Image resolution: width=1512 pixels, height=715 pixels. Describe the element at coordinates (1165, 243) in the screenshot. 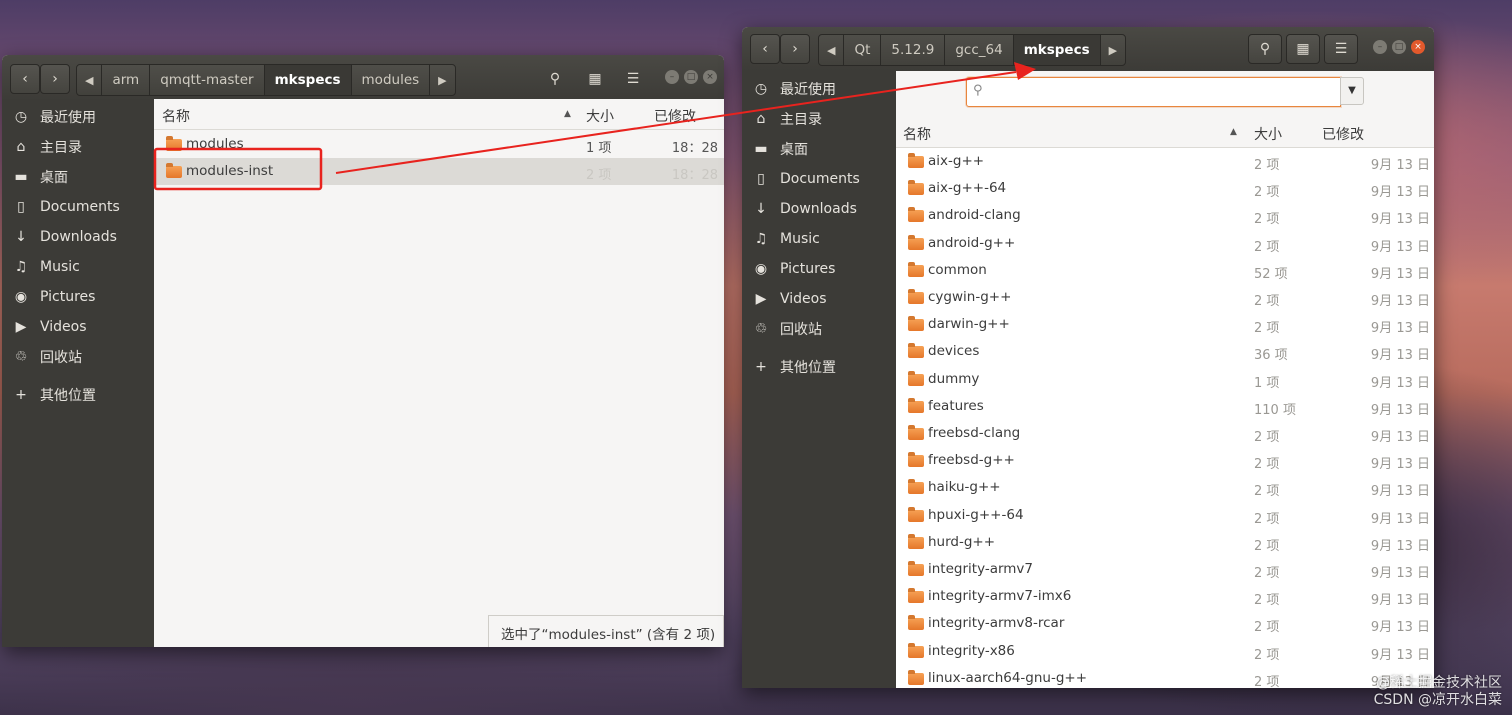

I see `list-item: android-g++ 2 项 9月 13 日` at that location.